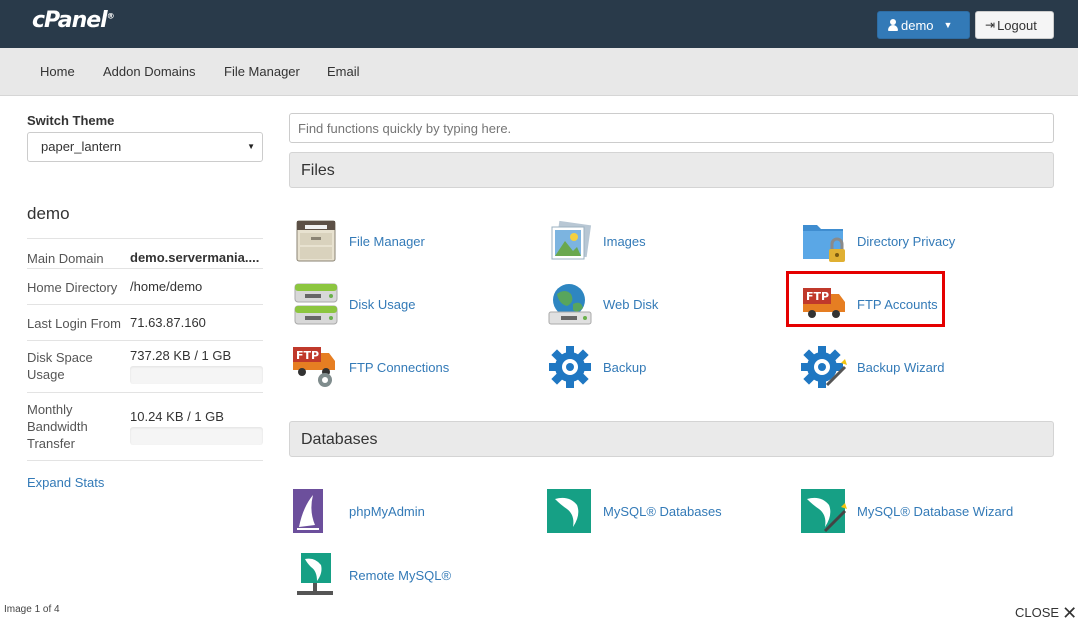 The image size is (1078, 630). I want to click on tool-directory-privacy: Directory Privacy, so click(878, 241).